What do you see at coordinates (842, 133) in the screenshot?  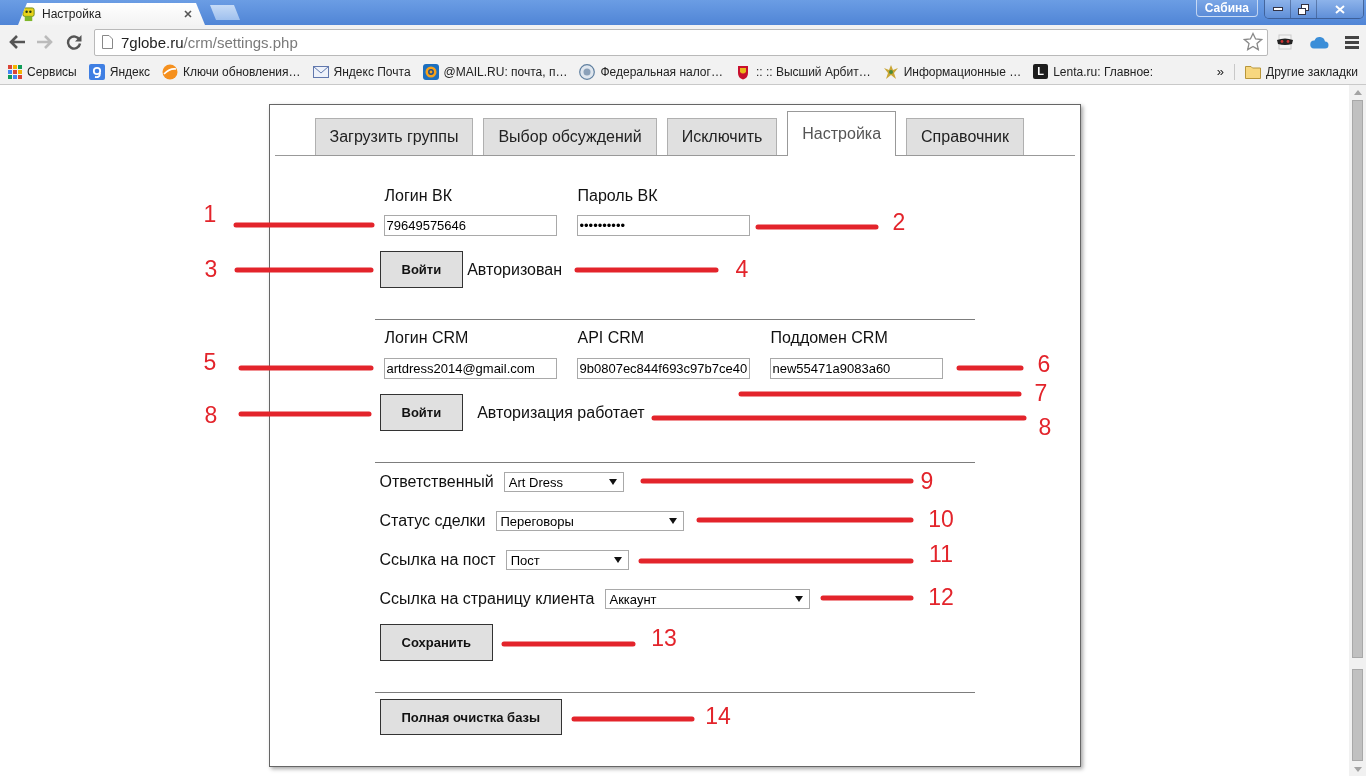 I see `tab: Настройка` at bounding box center [842, 133].